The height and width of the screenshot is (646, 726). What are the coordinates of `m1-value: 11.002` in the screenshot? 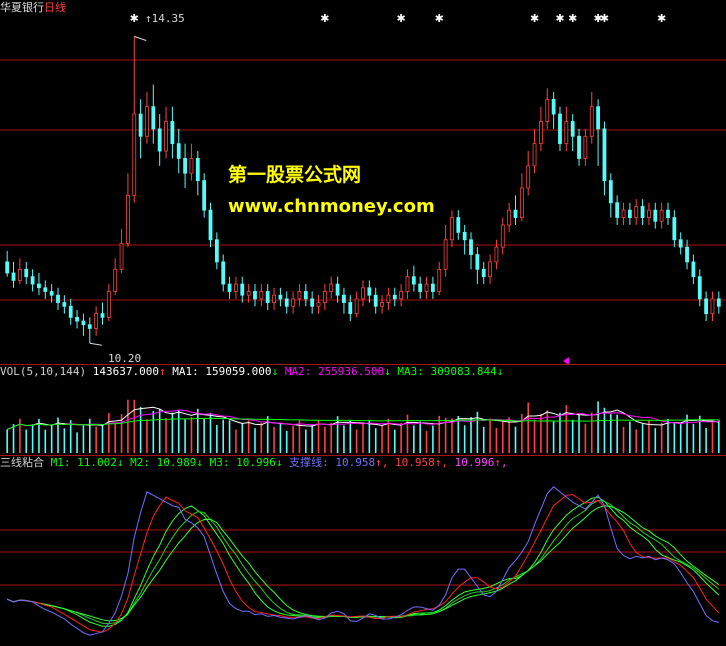 It's located at (97, 462).